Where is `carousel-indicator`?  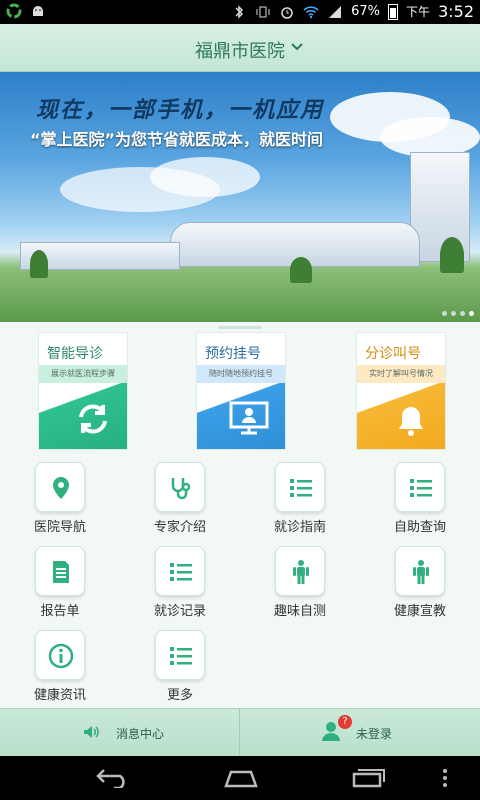 carousel-indicator is located at coordinates (458, 313).